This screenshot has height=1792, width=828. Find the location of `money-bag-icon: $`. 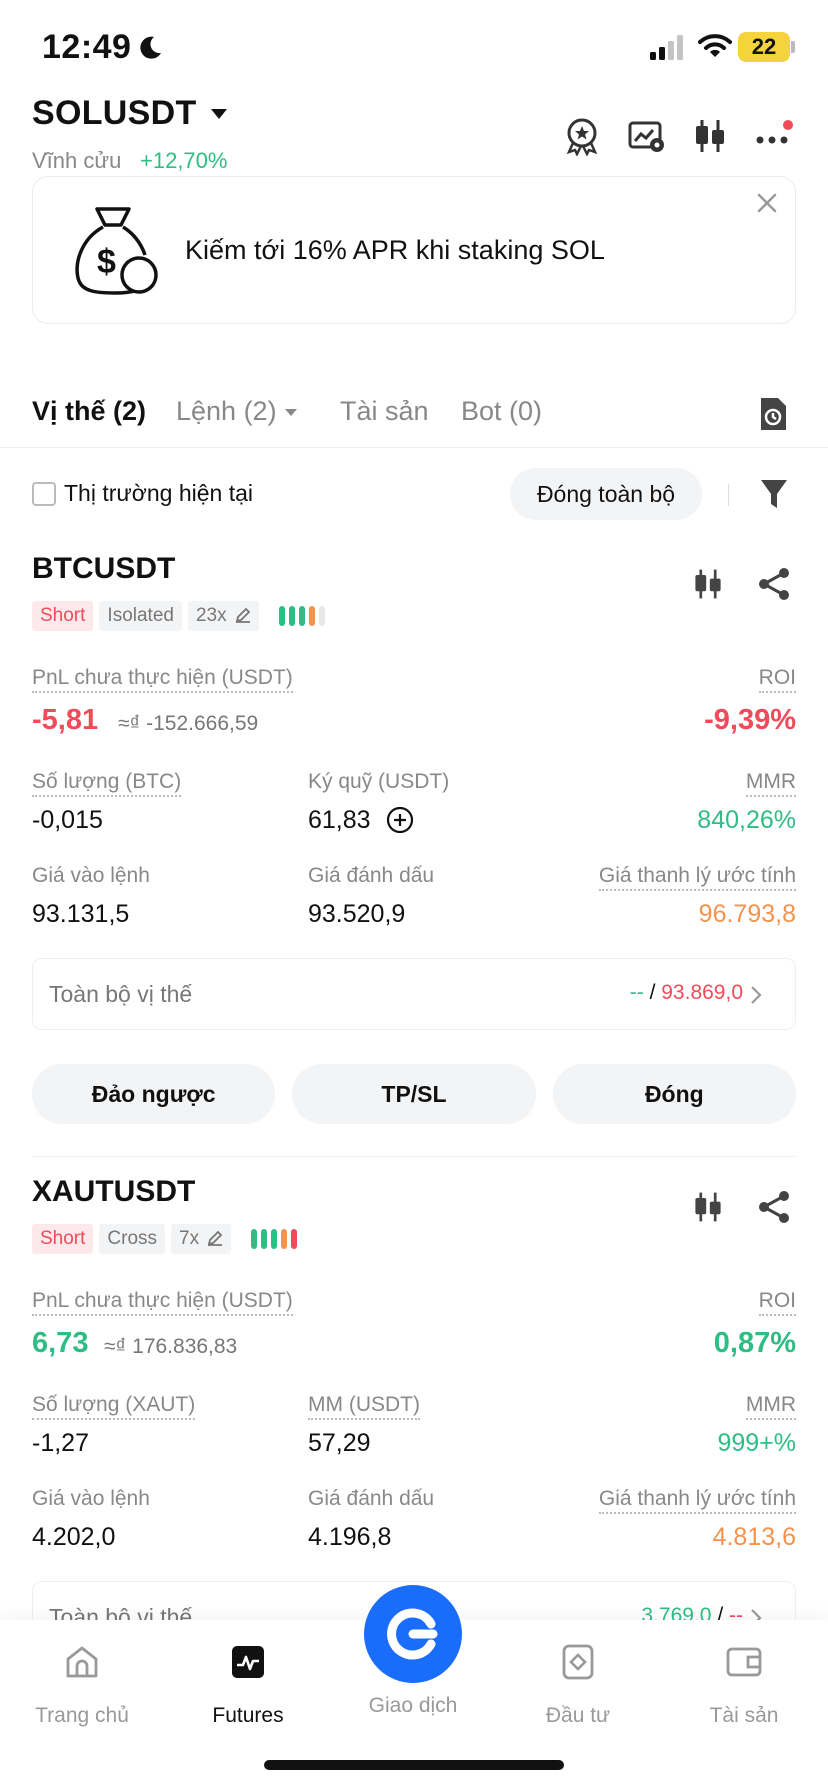

money-bag-icon: $ is located at coordinates (116, 251).